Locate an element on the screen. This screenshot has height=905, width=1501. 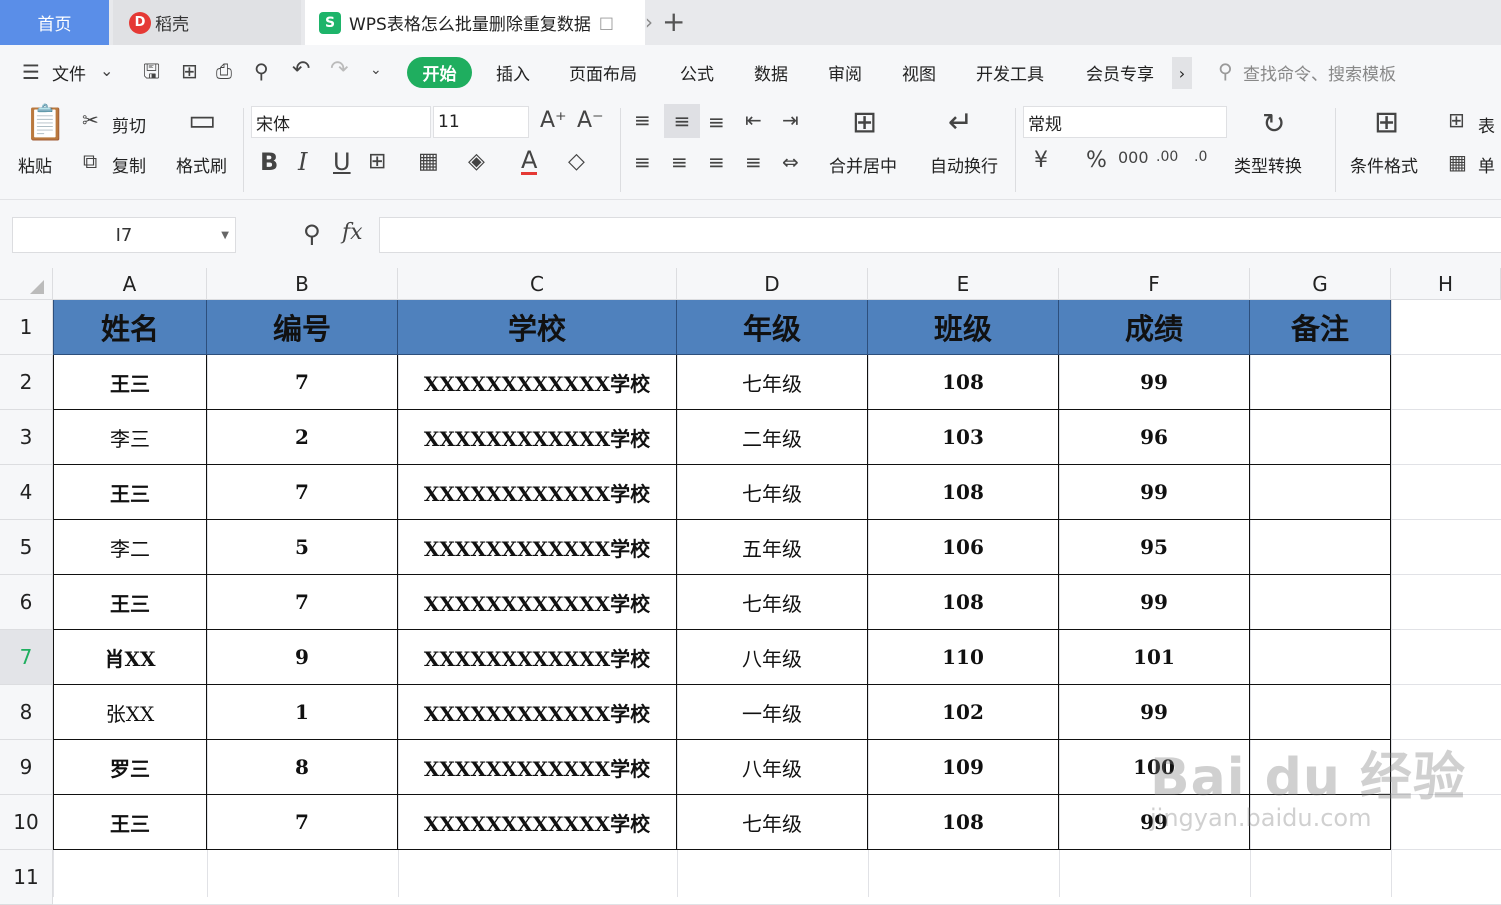
column-header-f: F is located at coordinates (1154, 284).